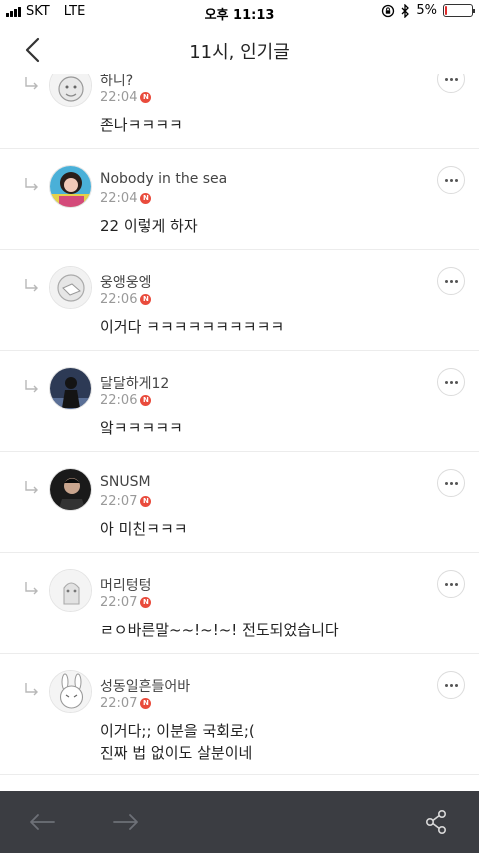 The width and height of the screenshot is (479, 853). I want to click on comment-text: 22 이렇게 하자, so click(149, 226).